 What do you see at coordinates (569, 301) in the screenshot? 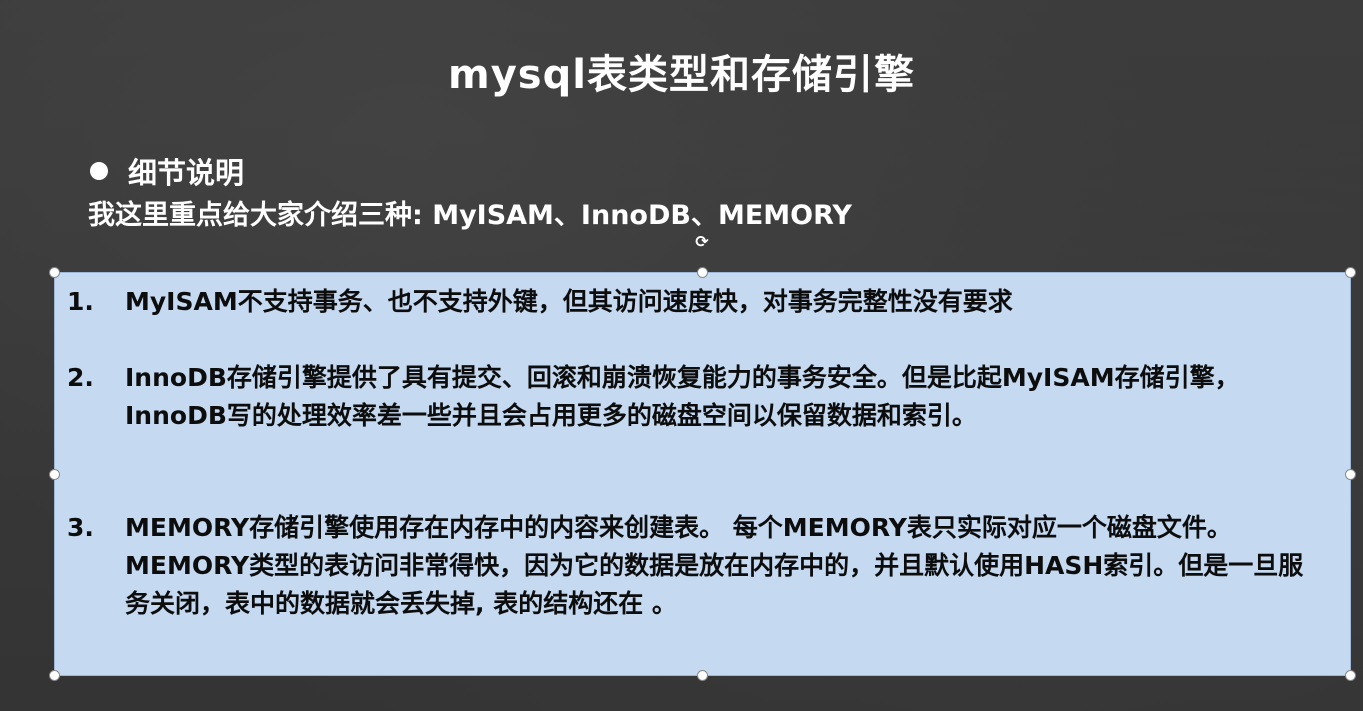
I see `list-item-text: MyISAM不支持事务、也不支持外键，但其访问速度快，对事务完整性没有要求` at bounding box center [569, 301].